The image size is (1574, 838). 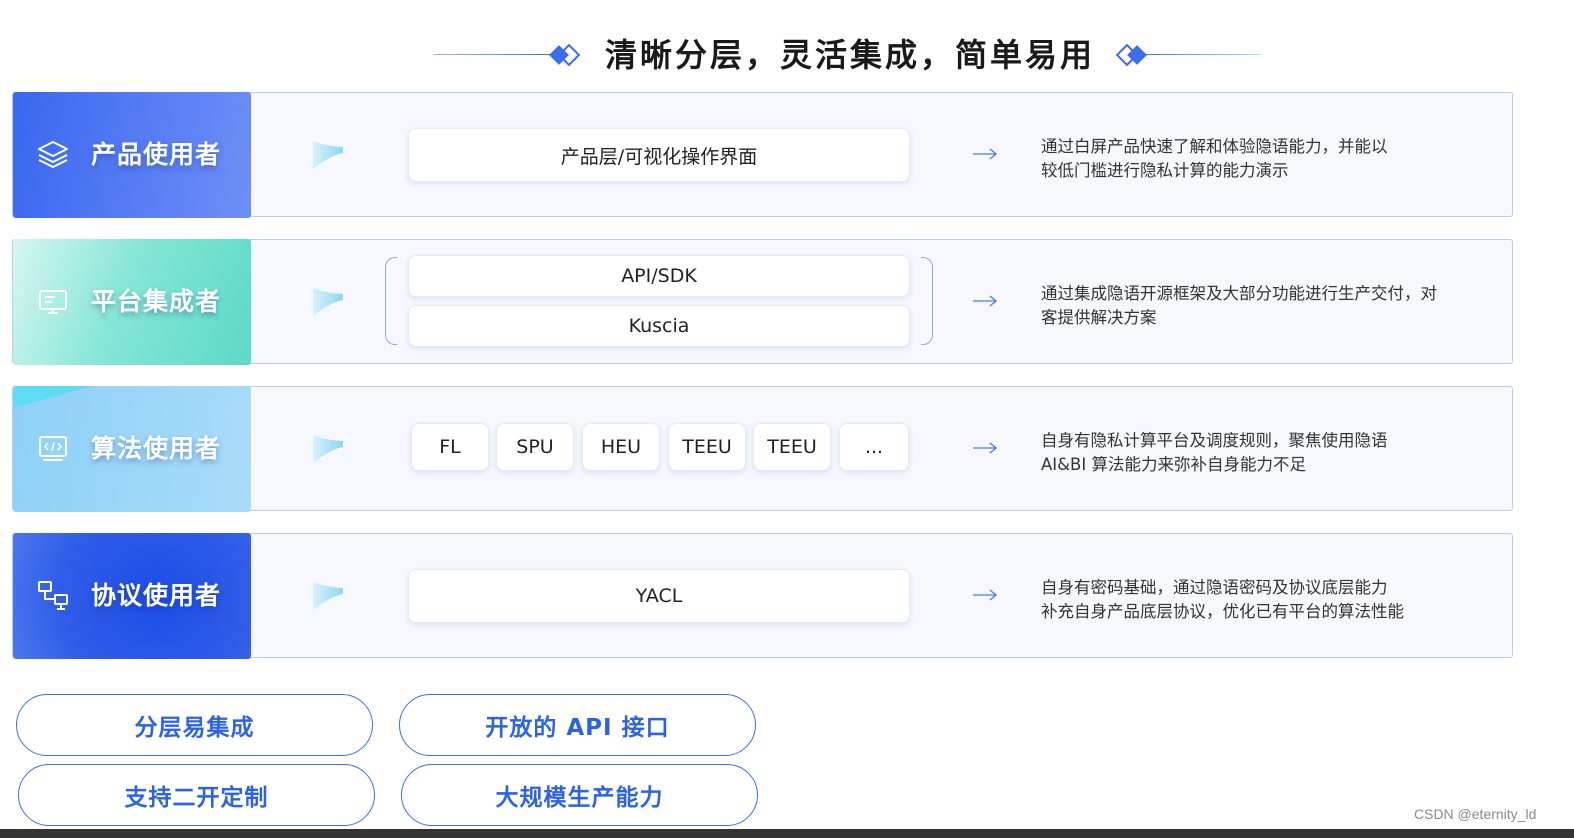 What do you see at coordinates (535, 447) in the screenshot?
I see `module-box: SPU` at bounding box center [535, 447].